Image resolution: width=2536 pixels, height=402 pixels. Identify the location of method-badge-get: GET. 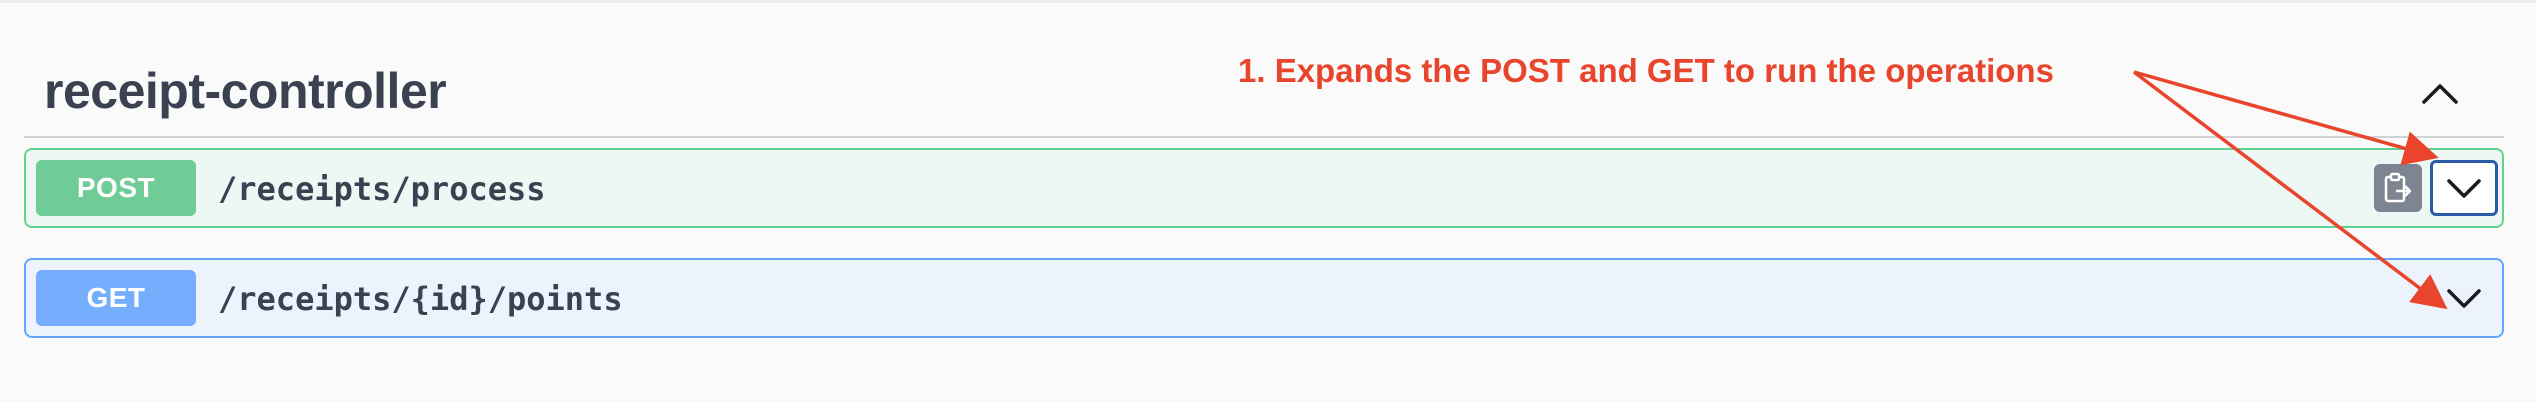
(116, 298).